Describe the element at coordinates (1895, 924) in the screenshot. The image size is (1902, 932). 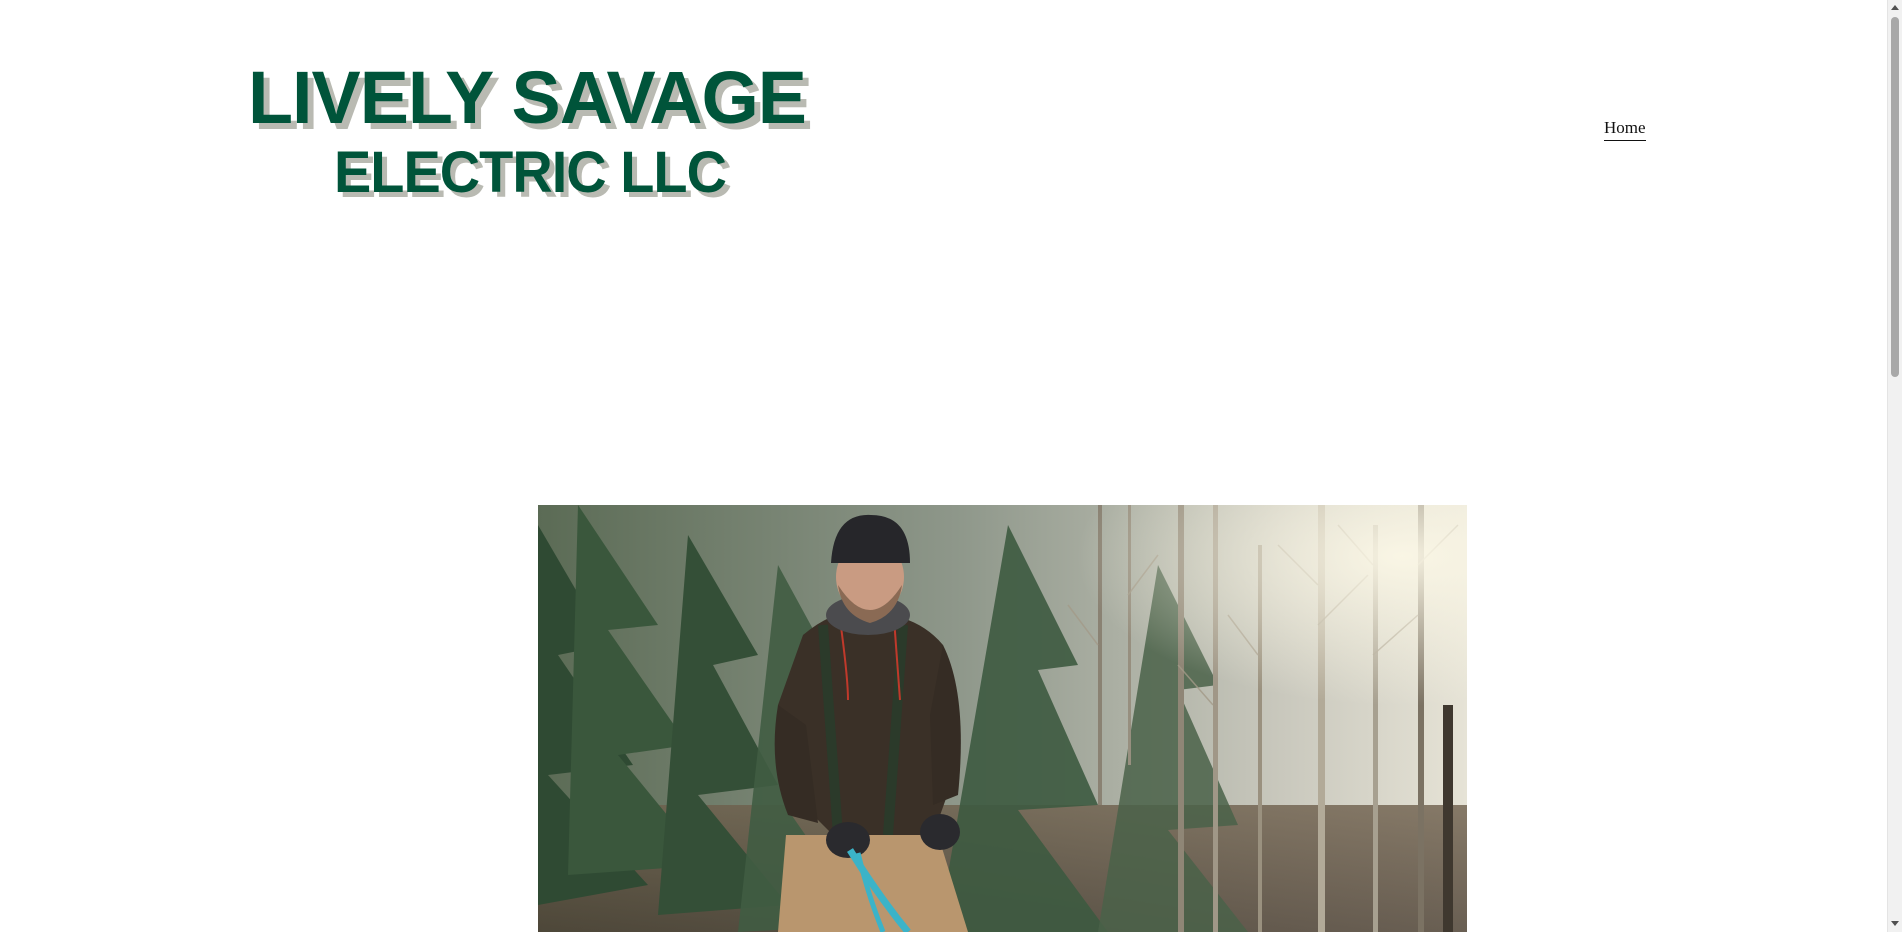
I see `scroll-down-arrow-icon` at that location.